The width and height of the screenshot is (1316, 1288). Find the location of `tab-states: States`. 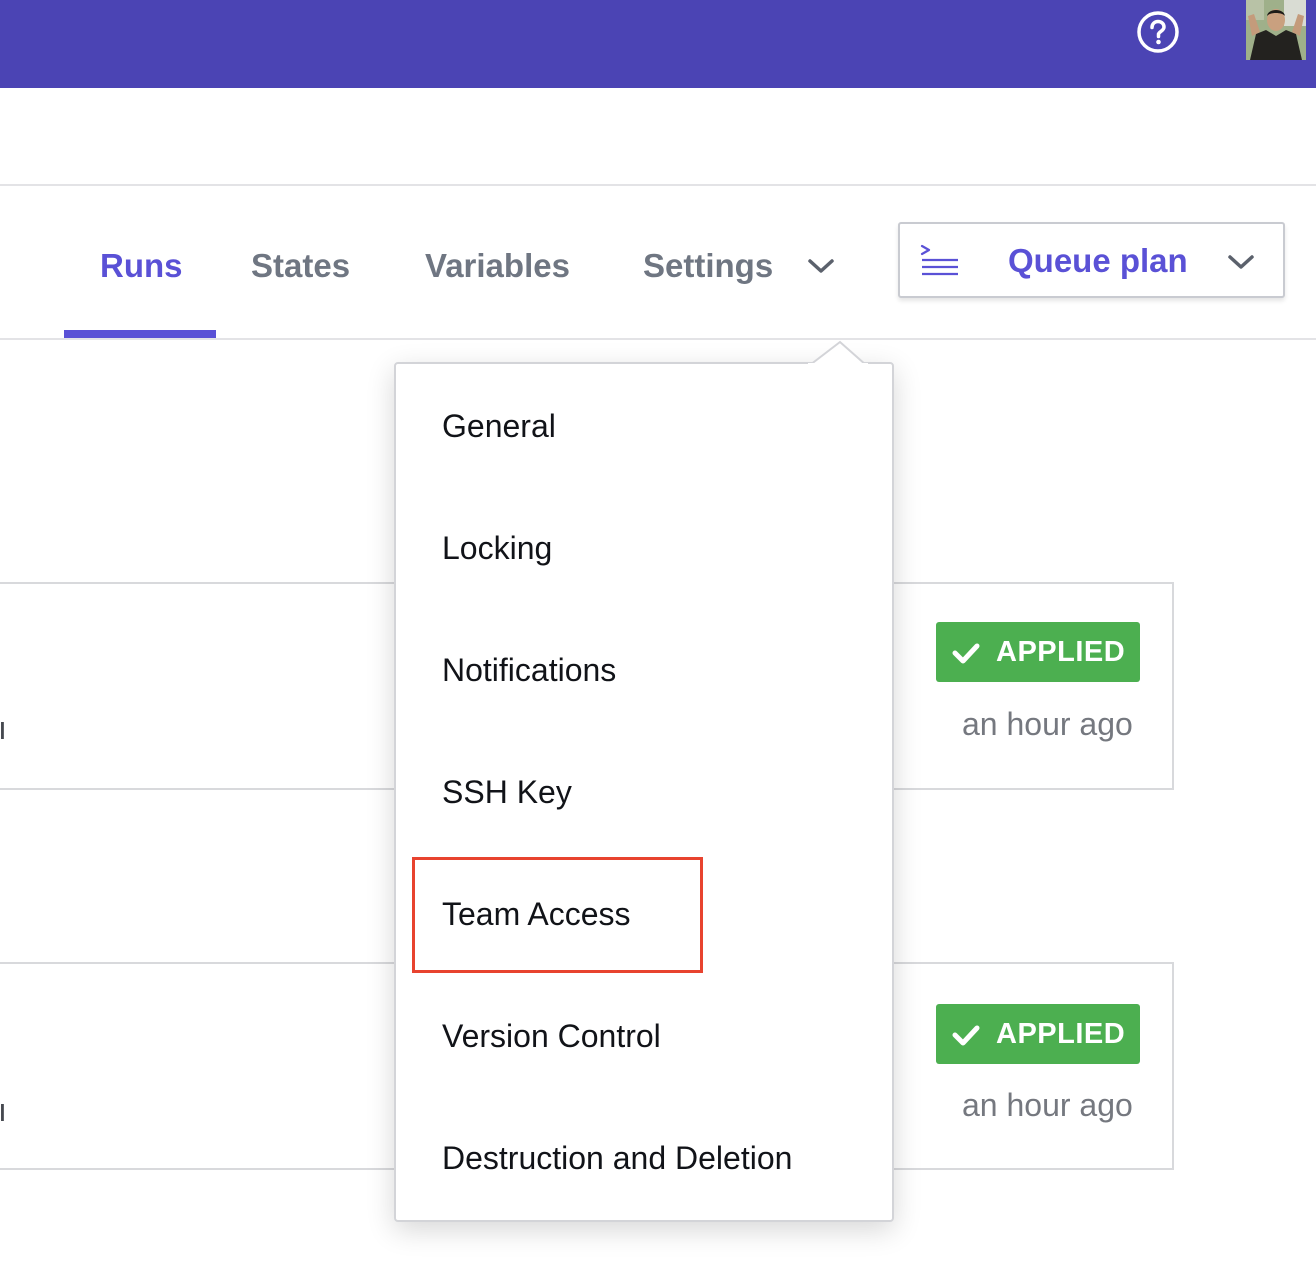

tab-states: States is located at coordinates (300, 266).